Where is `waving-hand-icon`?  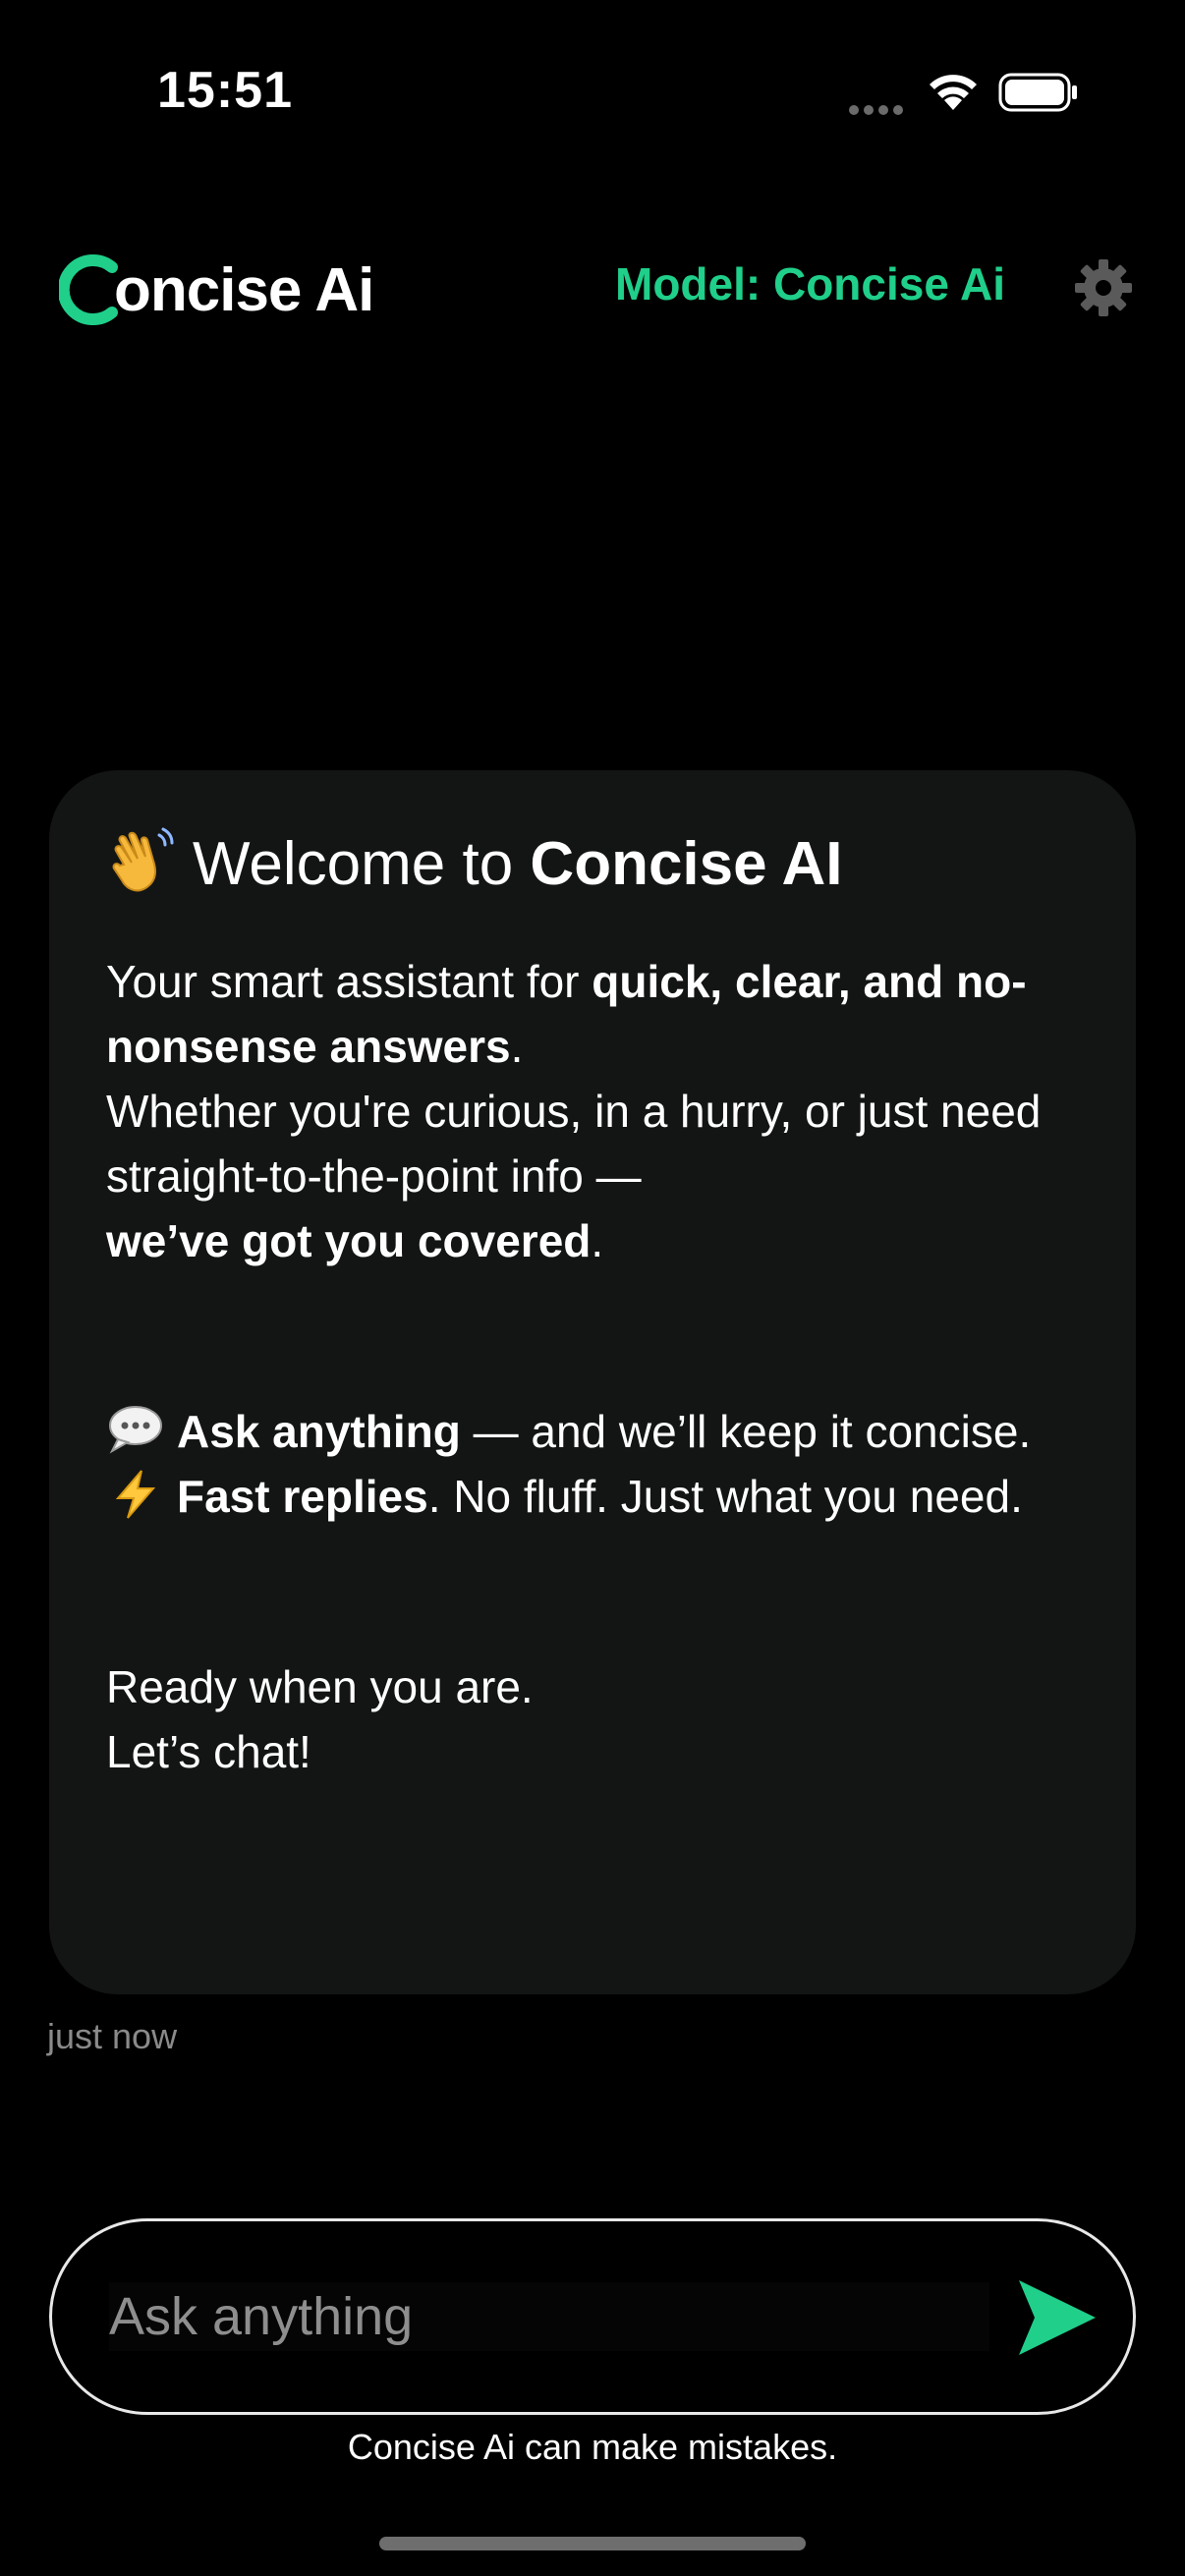
waving-hand-icon is located at coordinates (143, 859).